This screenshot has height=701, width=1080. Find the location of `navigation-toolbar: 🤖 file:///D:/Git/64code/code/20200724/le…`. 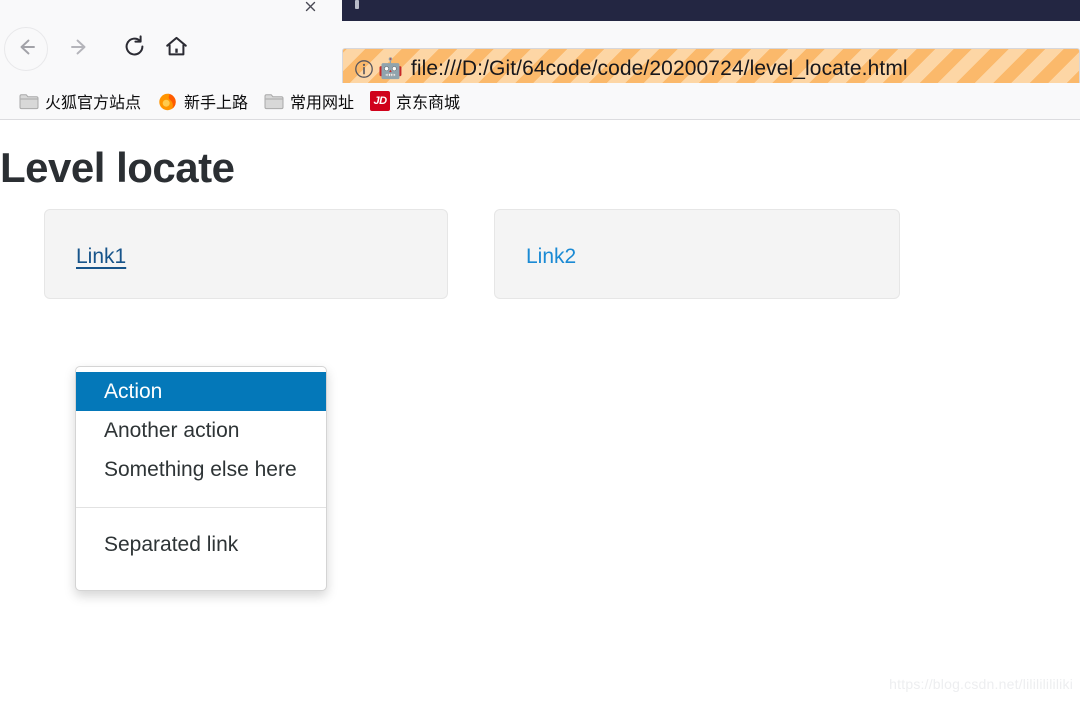

navigation-toolbar: 🤖 file:///D:/Git/64code/code/20200724/le… is located at coordinates (540, 55).